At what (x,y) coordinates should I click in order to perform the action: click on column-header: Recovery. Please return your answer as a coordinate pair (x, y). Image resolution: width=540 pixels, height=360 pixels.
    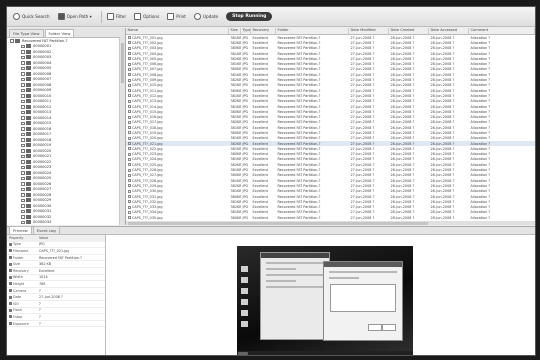
    Looking at the image, I should click on (263, 31).